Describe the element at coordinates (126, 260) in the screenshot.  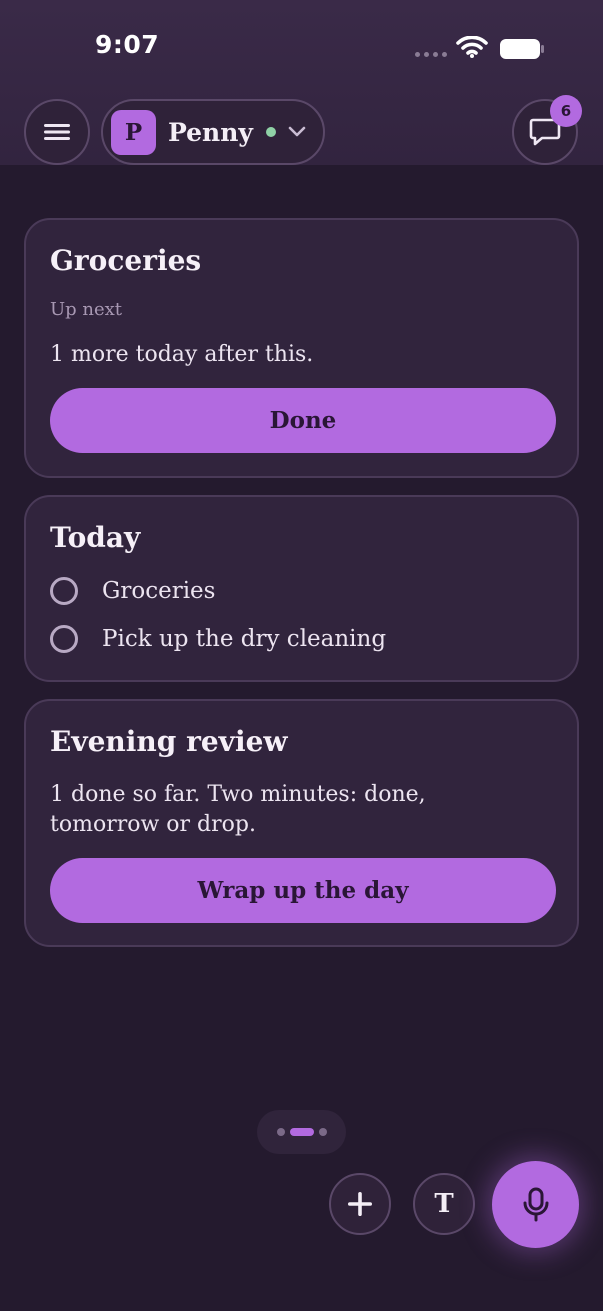
I see `card-title: Groceries` at that location.